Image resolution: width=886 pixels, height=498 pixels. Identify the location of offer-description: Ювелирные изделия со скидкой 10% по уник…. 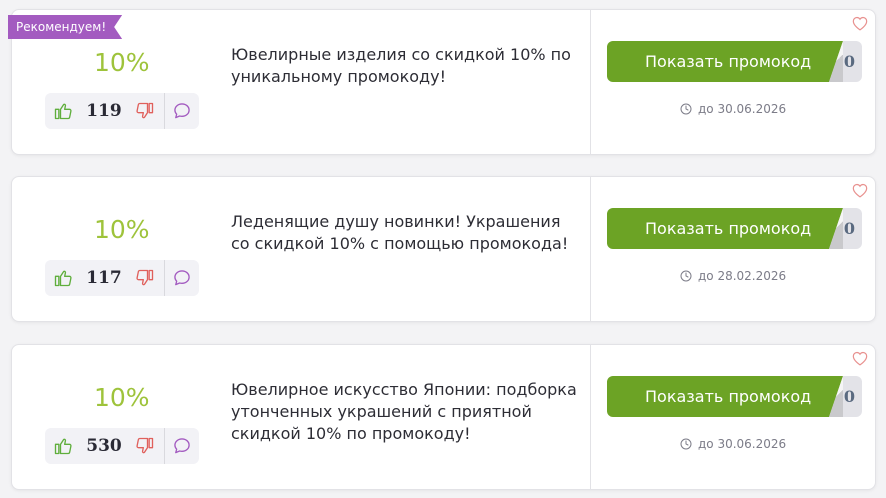
(401, 65).